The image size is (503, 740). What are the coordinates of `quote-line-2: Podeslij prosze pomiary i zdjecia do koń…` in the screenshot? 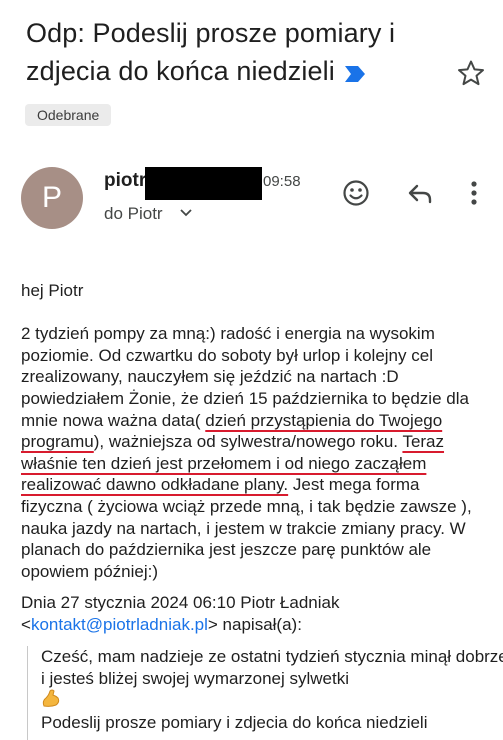 It's located at (234, 722).